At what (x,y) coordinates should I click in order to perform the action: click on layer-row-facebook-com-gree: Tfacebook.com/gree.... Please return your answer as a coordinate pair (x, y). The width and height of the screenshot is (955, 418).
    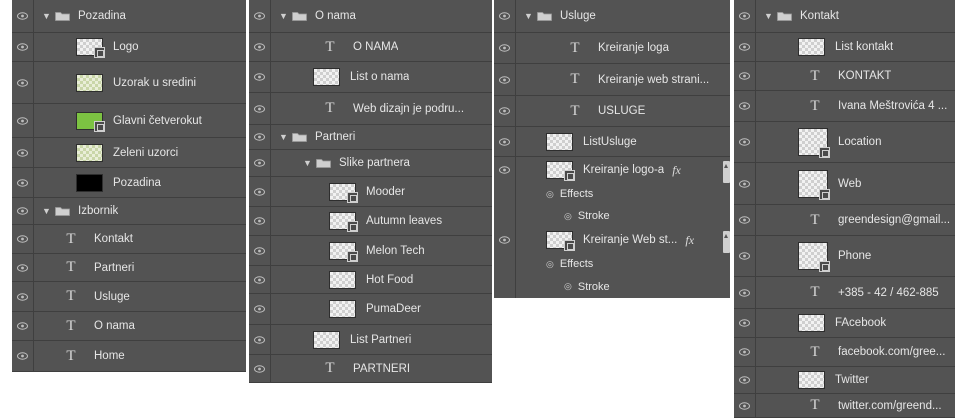
    Looking at the image, I should click on (844, 352).